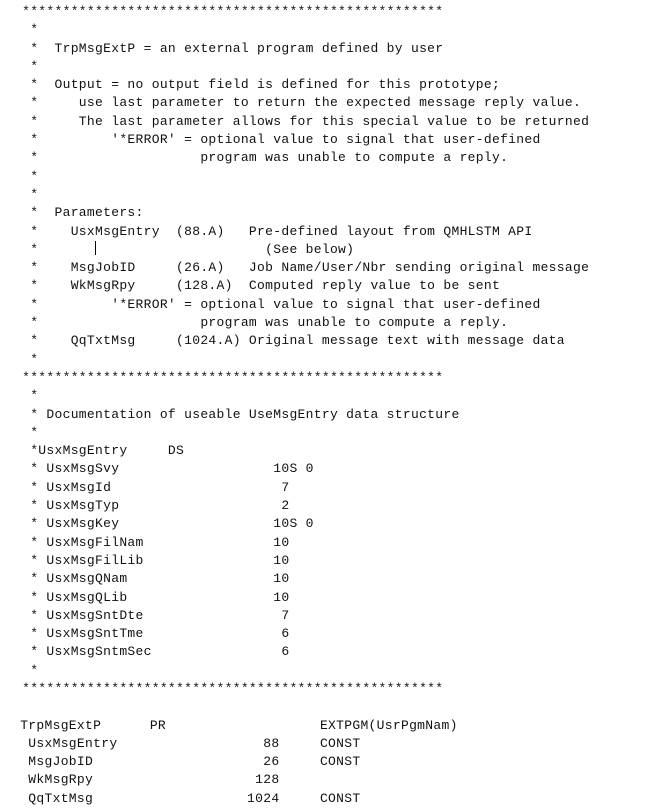  I want to click on source-line: * UsxMsgKey 10S 0, so click(337, 524).